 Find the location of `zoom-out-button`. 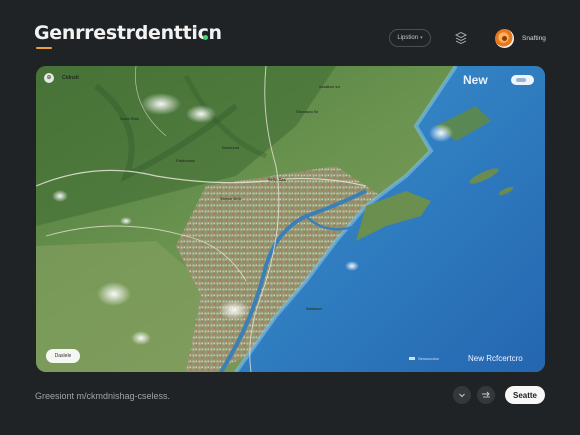

zoom-out-button is located at coordinates (462, 395).